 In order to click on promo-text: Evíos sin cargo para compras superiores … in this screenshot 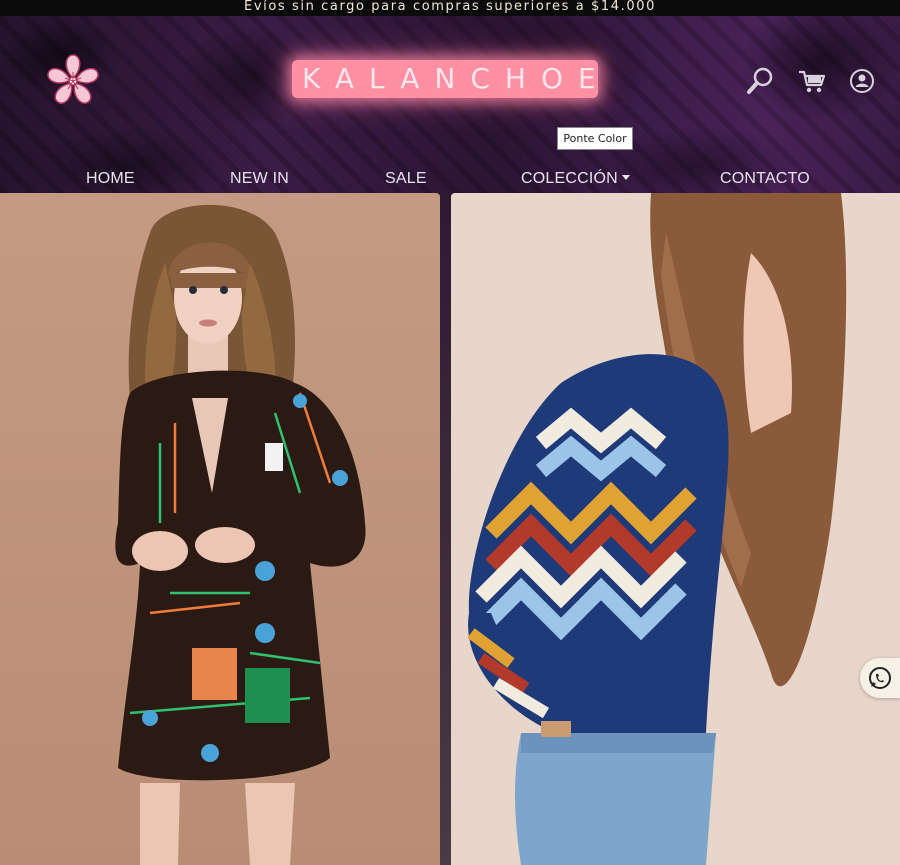, I will do `click(450, 7)`.